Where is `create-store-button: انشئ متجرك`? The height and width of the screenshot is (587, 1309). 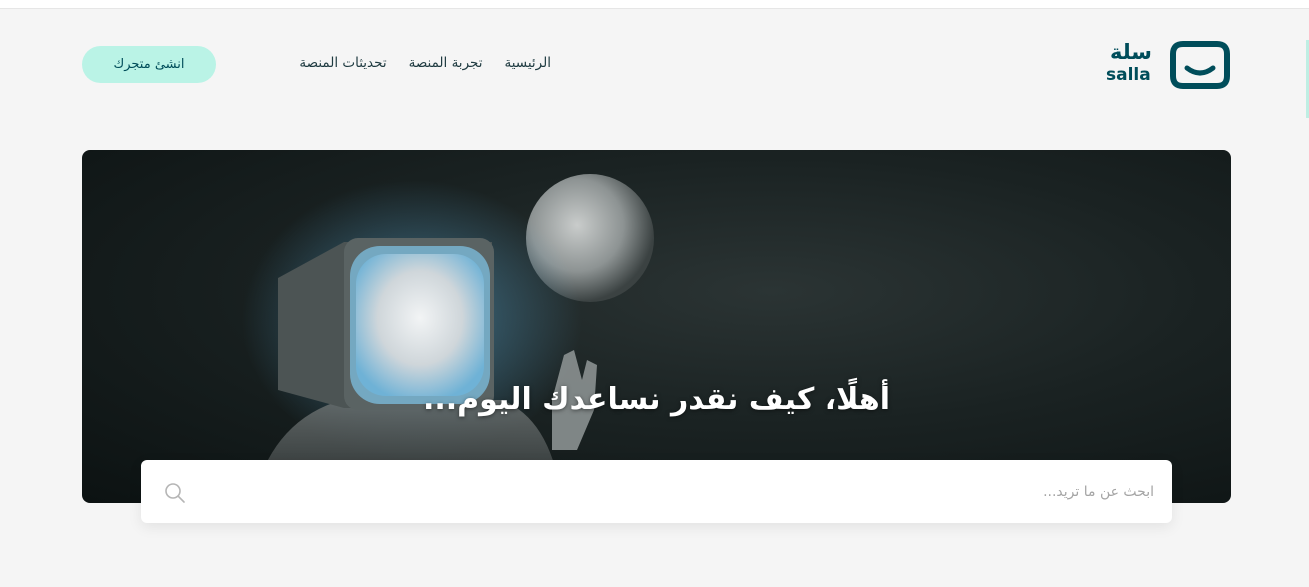
create-store-button: انشئ متجرك is located at coordinates (149, 64).